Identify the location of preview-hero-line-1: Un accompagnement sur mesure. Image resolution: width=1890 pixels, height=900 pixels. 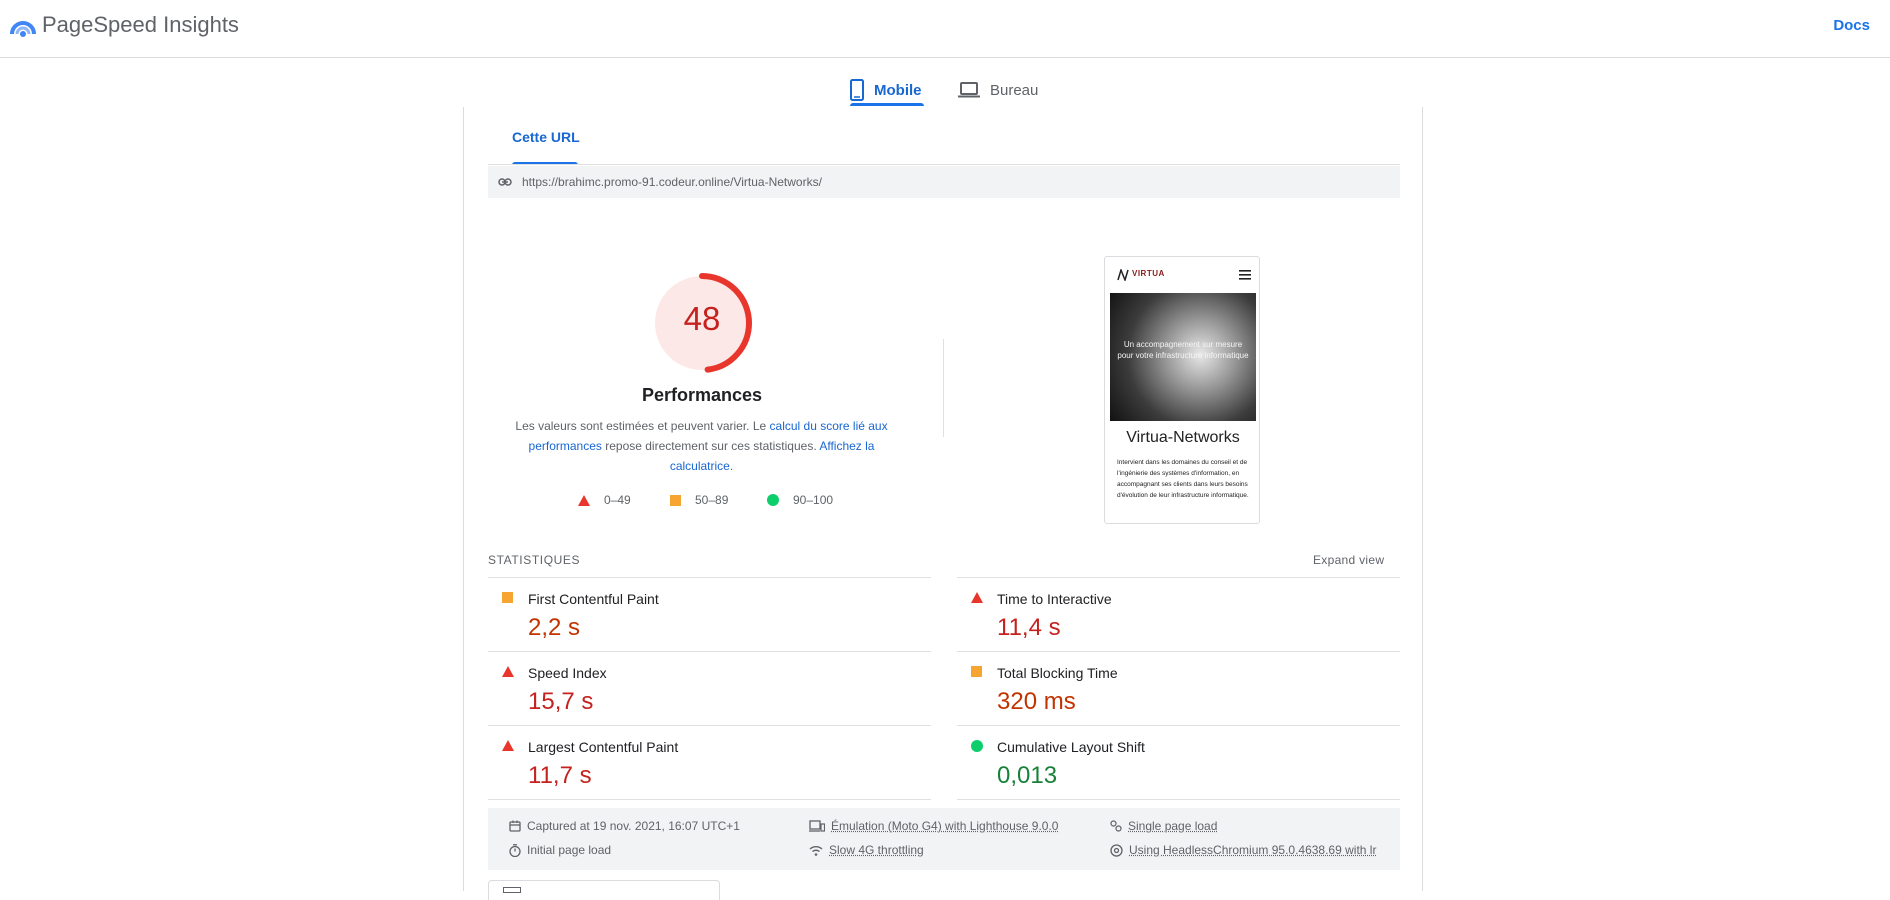
(1183, 344).